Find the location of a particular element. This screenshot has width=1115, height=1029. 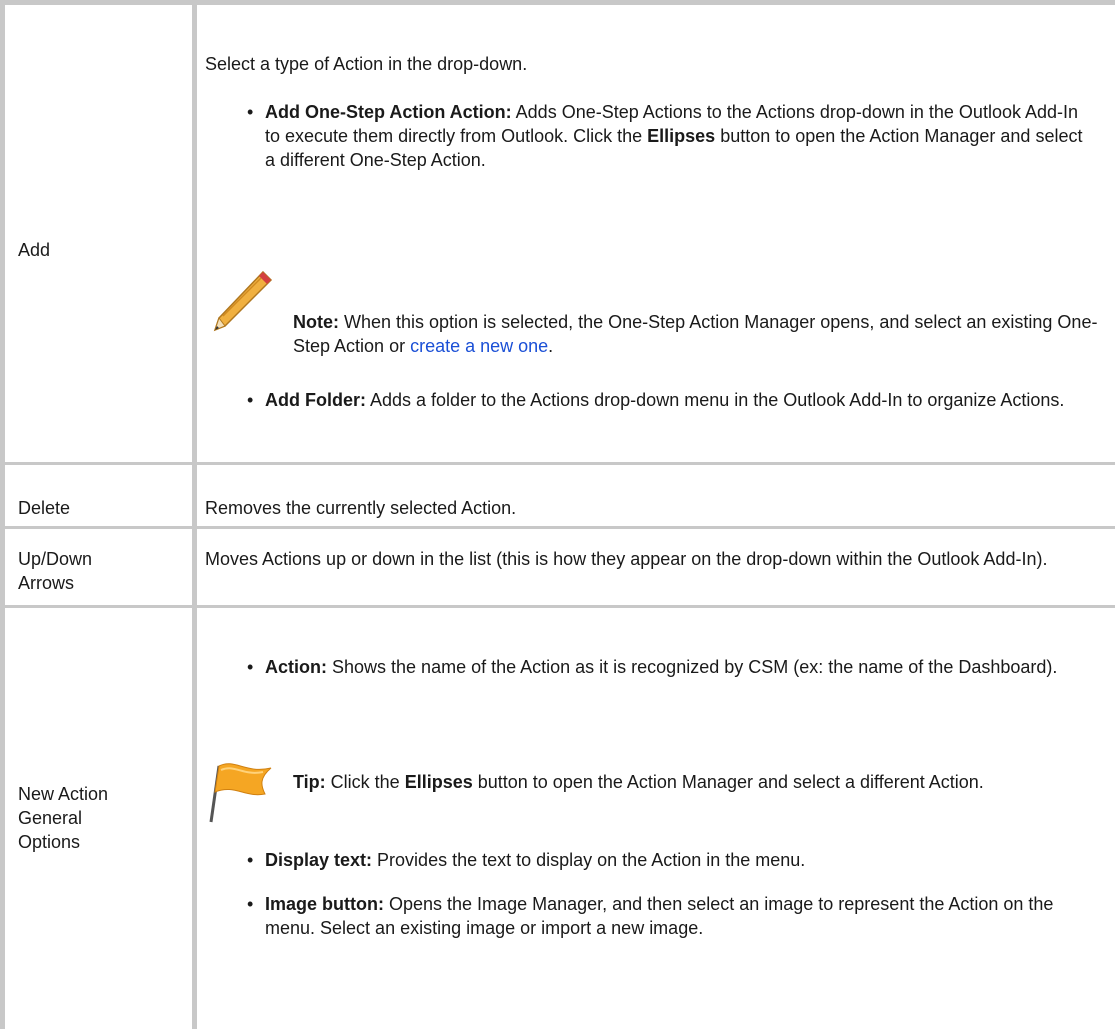

tip-bold: Ellipses is located at coordinates (438, 782).